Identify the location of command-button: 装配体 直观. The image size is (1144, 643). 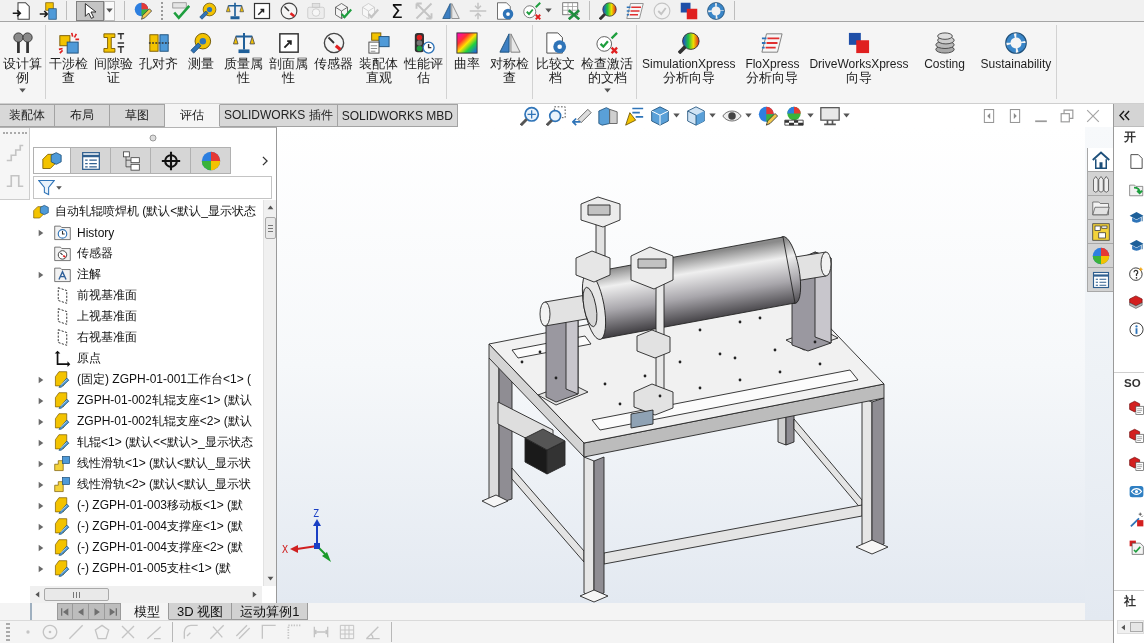
(378, 62).